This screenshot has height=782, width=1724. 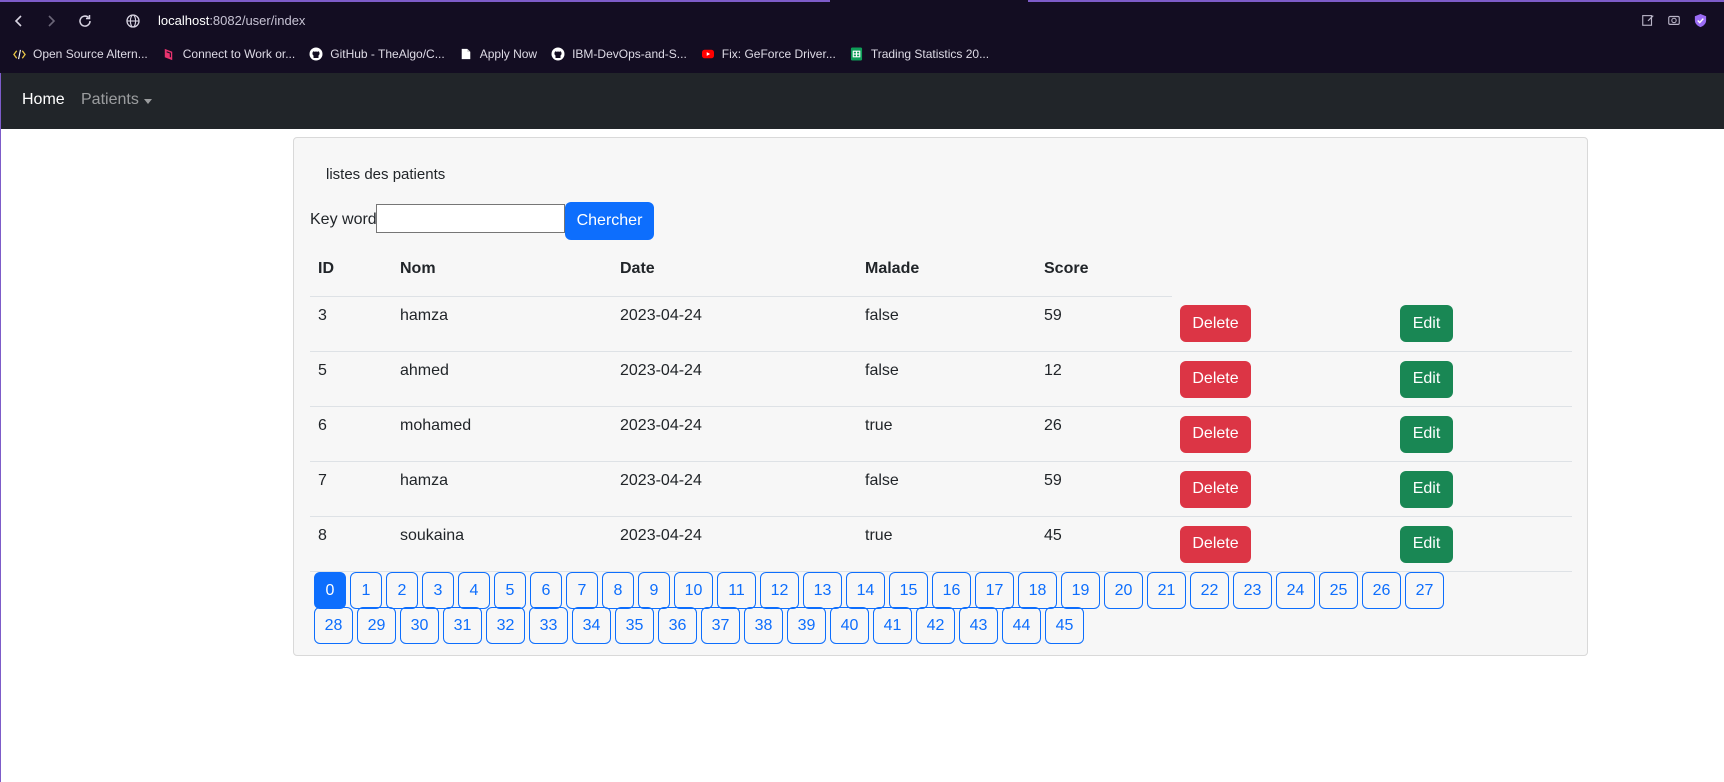 I want to click on page-button: 6, so click(x=546, y=590).